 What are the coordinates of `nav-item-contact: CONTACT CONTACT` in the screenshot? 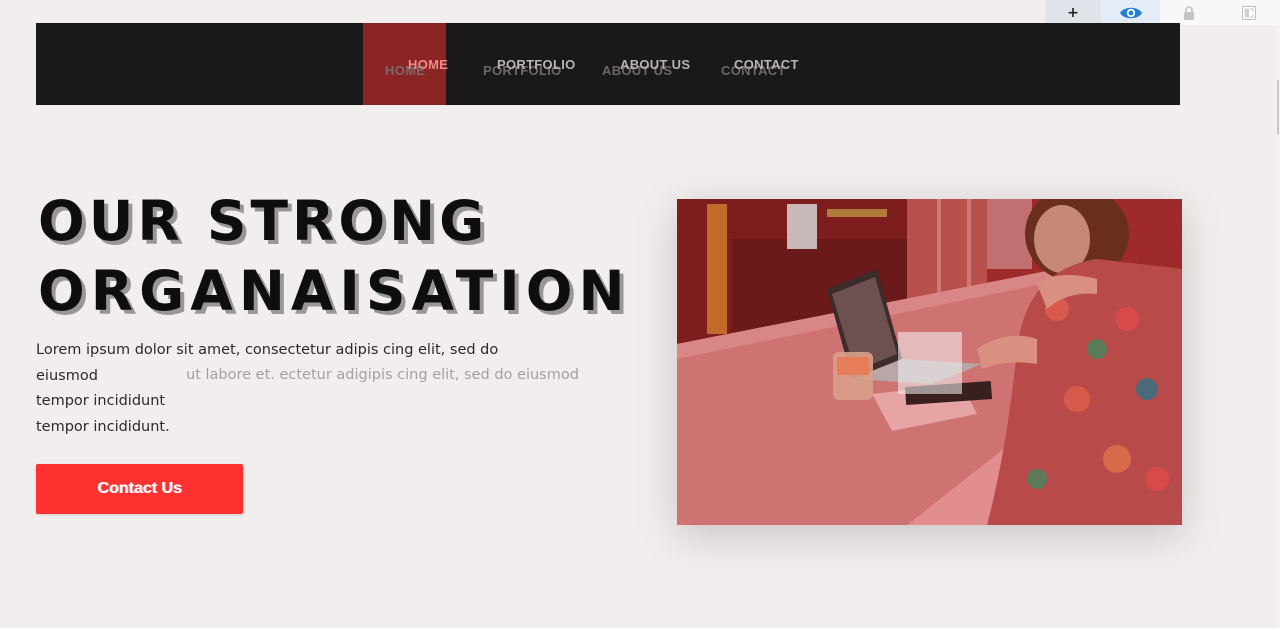 It's located at (760, 67).